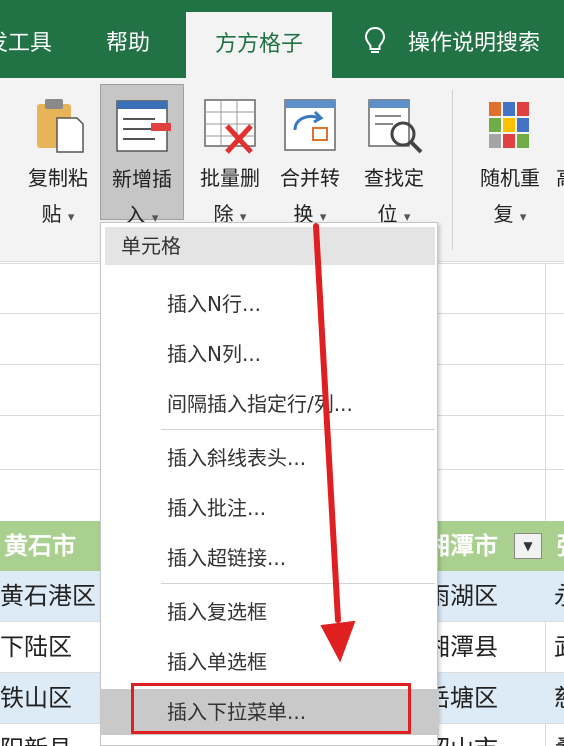 The height and width of the screenshot is (746, 564). Describe the element at coordinates (510, 214) in the screenshot. I see `random-label-2: 复 ▾` at that location.